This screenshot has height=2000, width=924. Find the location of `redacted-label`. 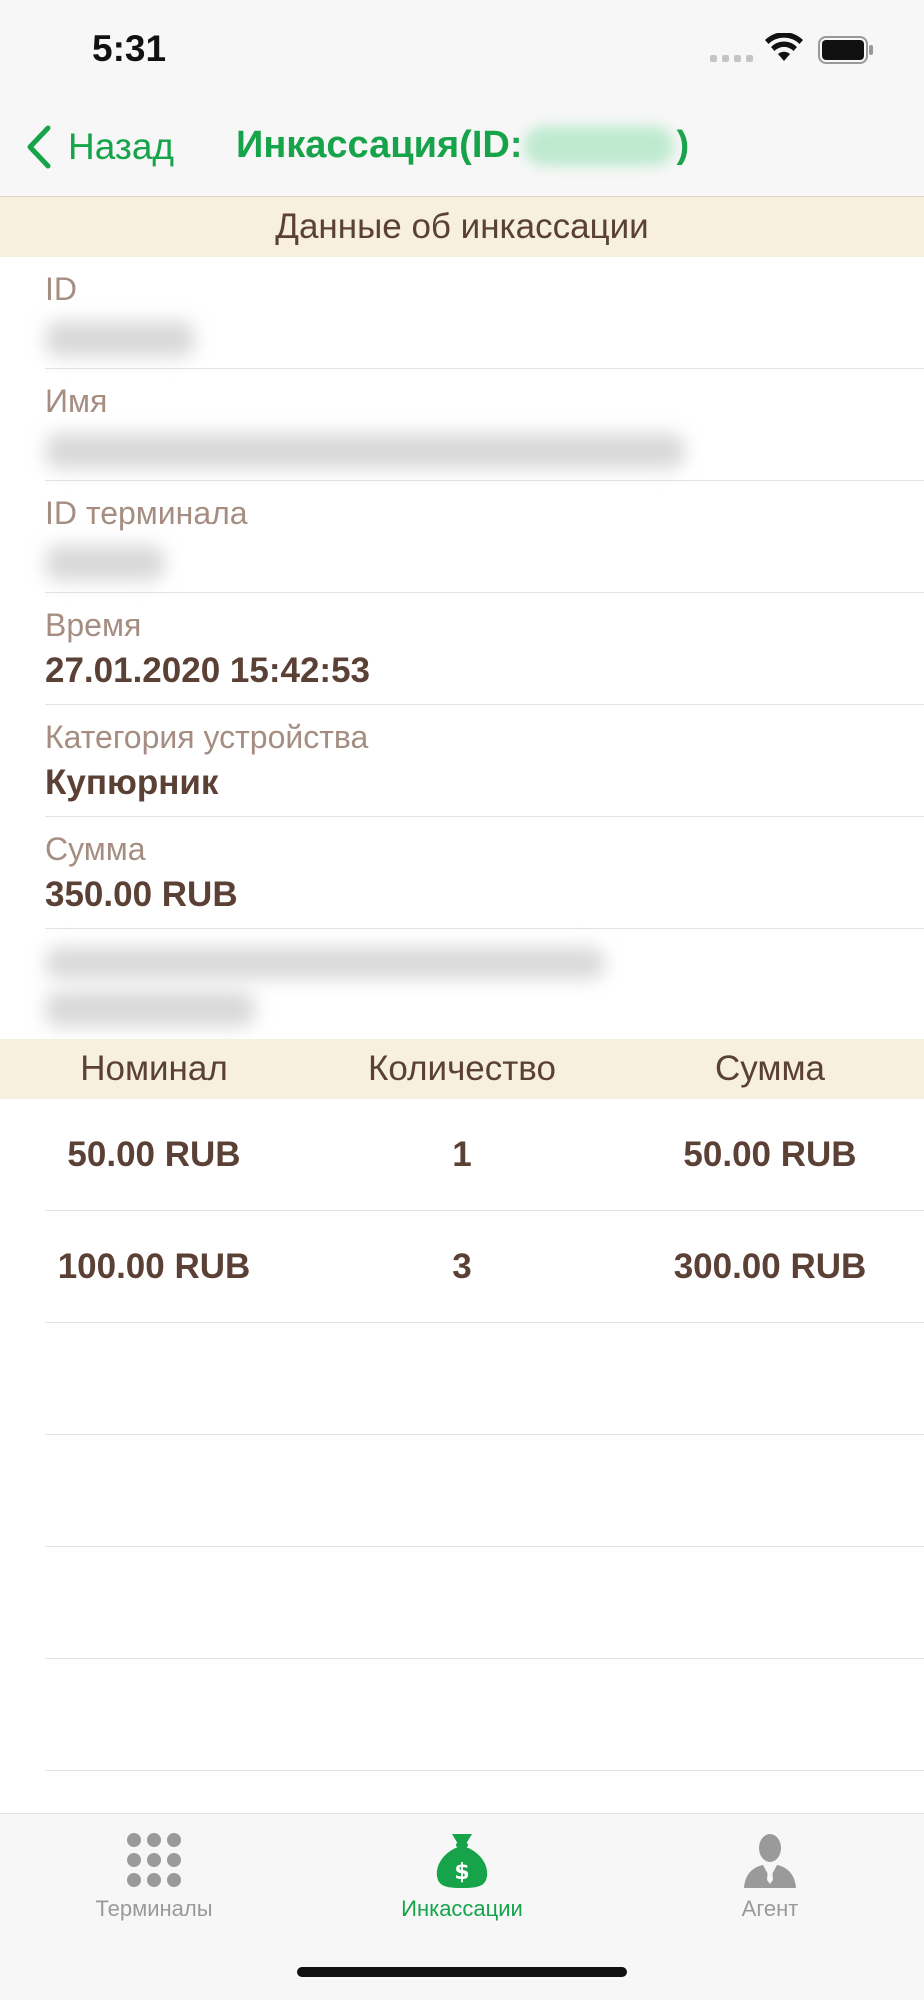

redacted-label is located at coordinates (325, 963).